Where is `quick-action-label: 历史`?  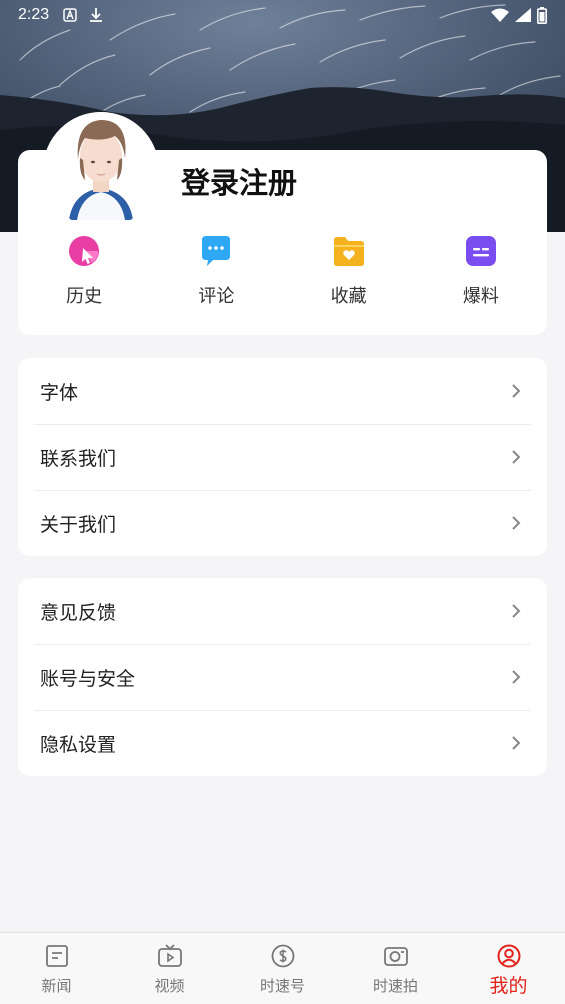
quick-action-label: 历史 is located at coordinates (84, 296).